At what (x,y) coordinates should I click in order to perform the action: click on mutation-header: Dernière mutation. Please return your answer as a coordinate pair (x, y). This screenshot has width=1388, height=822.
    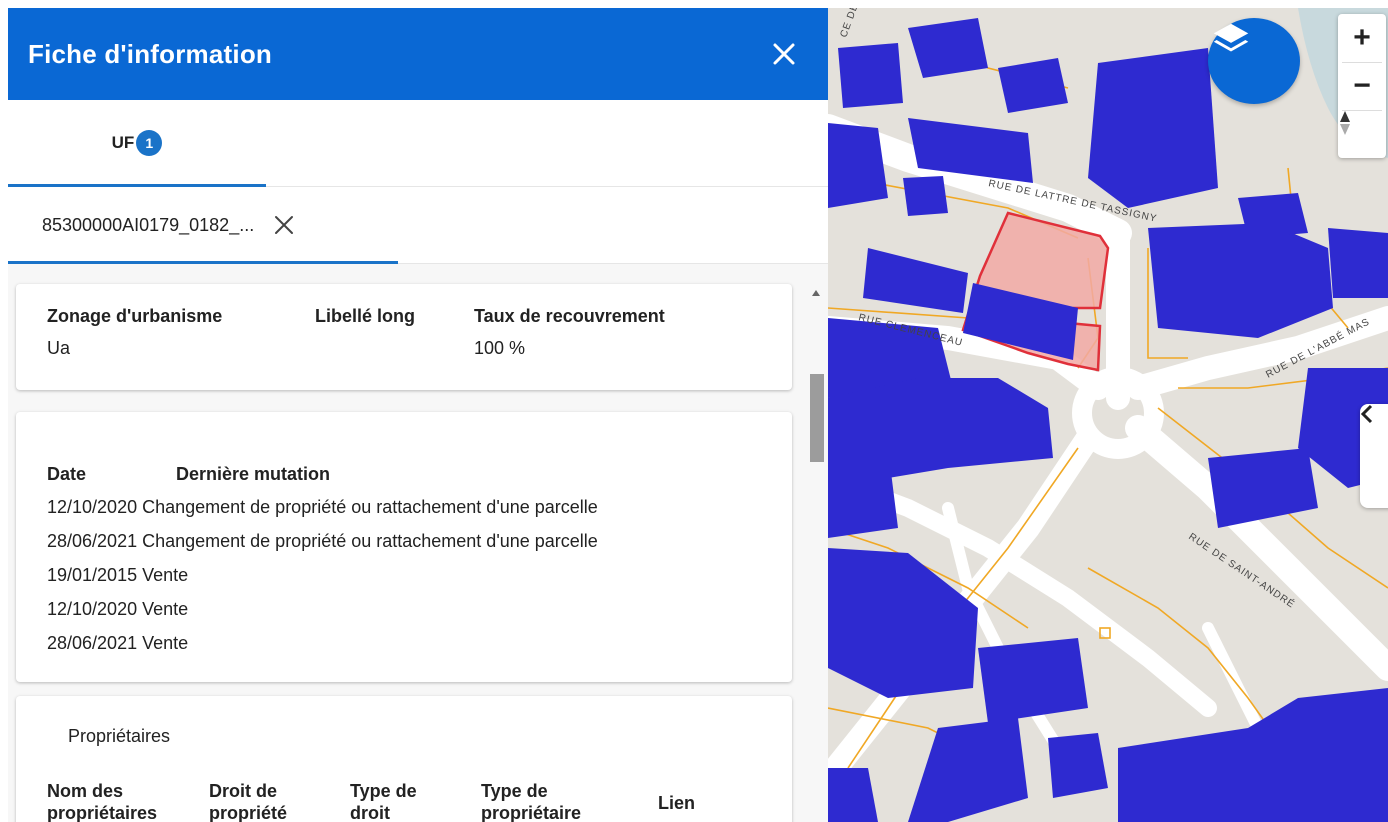
    Looking at the image, I should click on (253, 474).